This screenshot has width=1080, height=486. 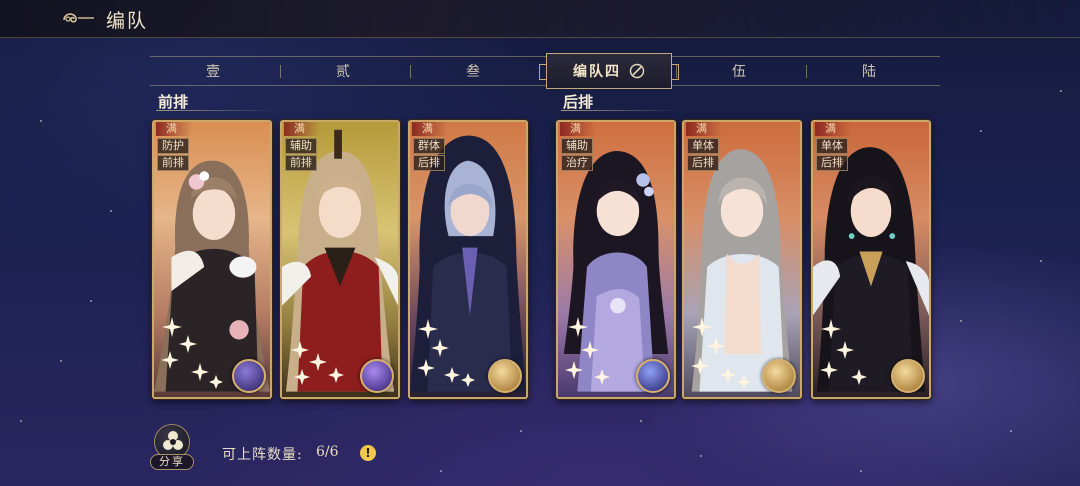 I want to click on deployable-count-label: 可上阵数量:, so click(x=262, y=455).